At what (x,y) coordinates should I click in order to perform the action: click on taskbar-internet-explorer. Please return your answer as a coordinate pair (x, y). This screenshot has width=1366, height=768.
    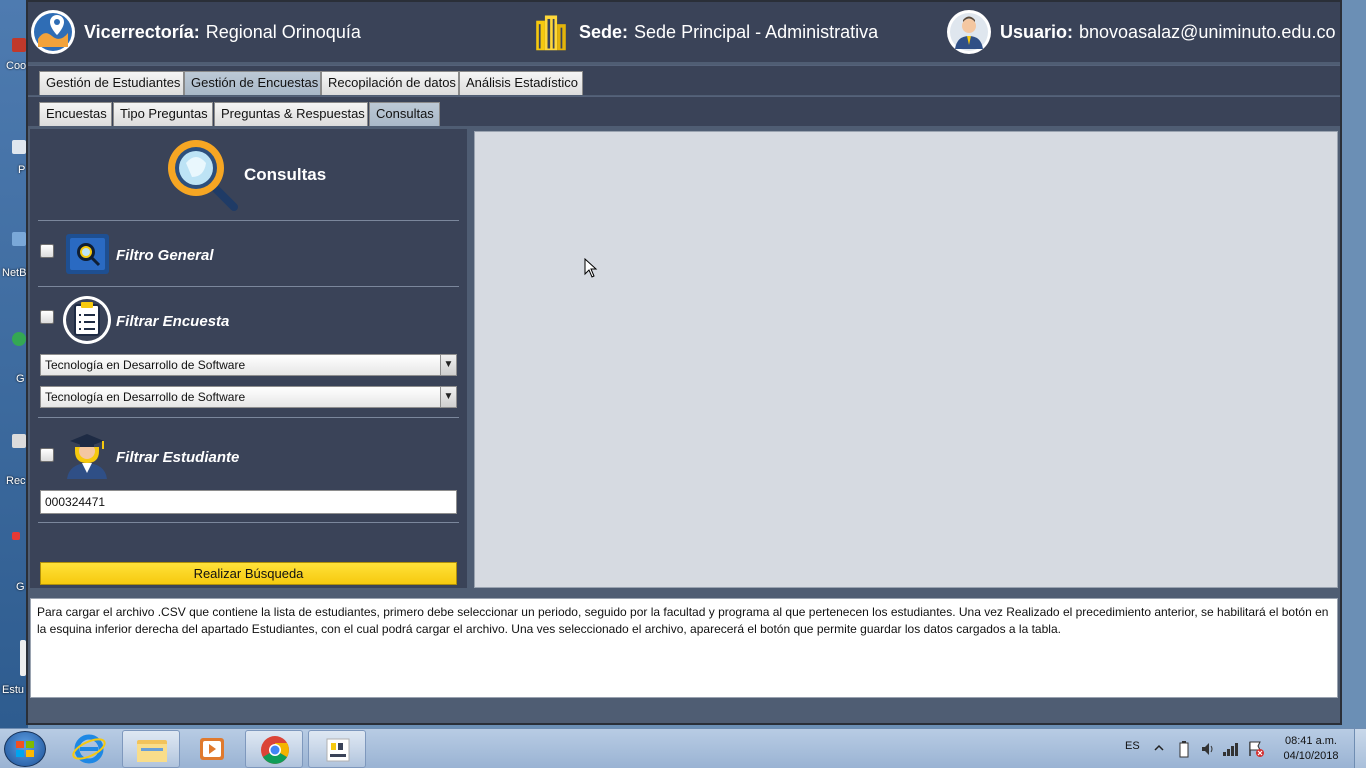
    Looking at the image, I should click on (89, 749).